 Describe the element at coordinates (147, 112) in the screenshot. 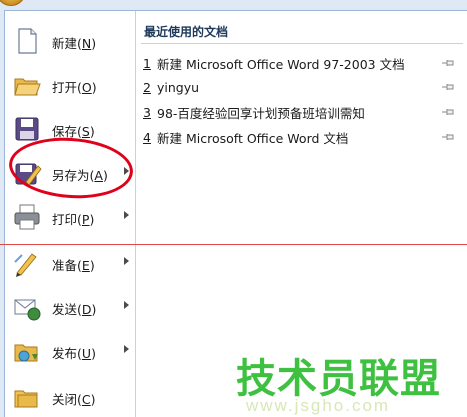

I see `recent-item-number: 3` at that location.